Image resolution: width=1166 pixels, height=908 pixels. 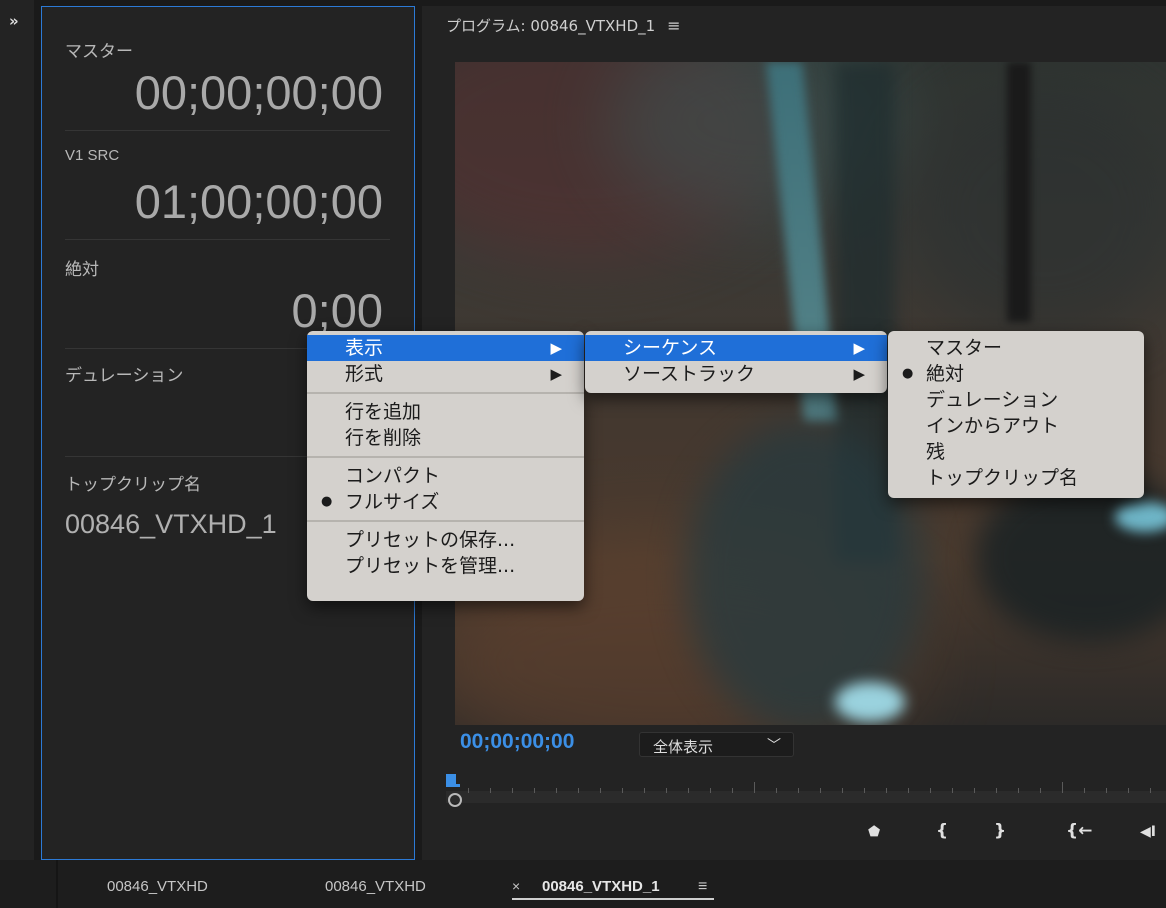 I want to click on tab-menu-icon: ≡, so click(x=702, y=887).